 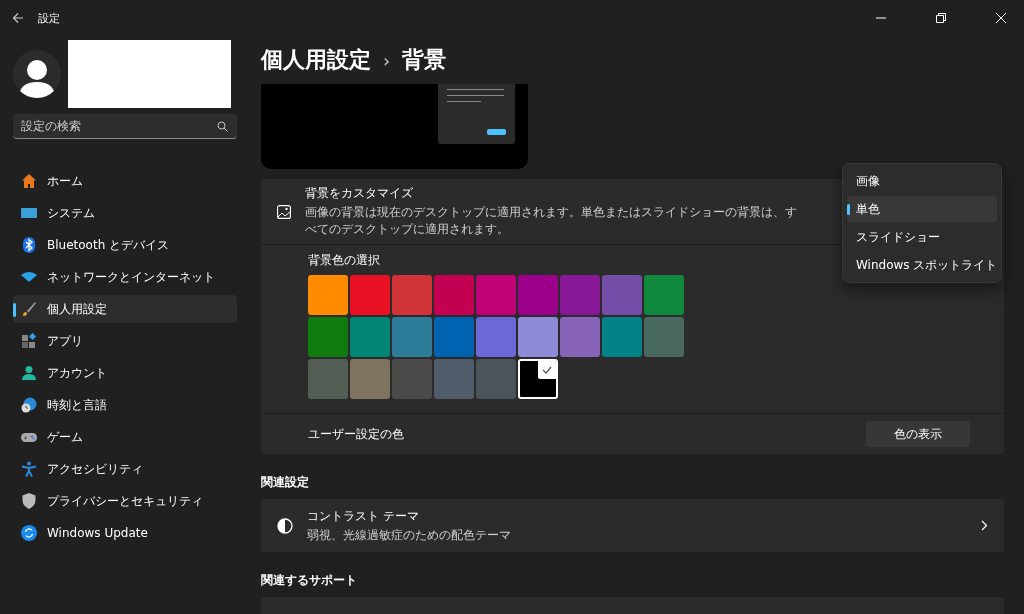 What do you see at coordinates (409, 535) in the screenshot?
I see `setting-description: 弱視、光線過敏症のための配色テーマ` at bounding box center [409, 535].